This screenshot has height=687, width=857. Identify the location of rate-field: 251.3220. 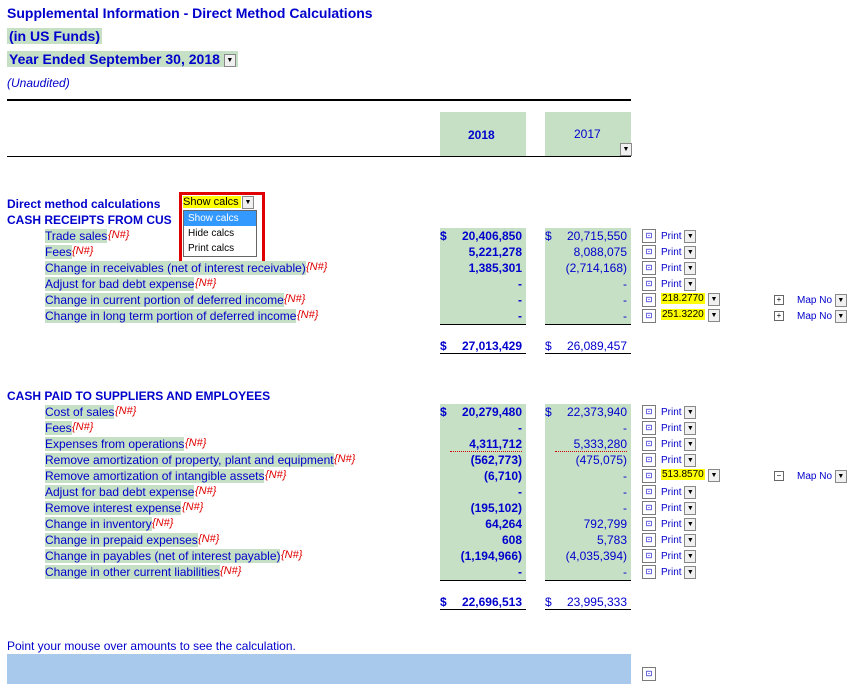
(683, 314).